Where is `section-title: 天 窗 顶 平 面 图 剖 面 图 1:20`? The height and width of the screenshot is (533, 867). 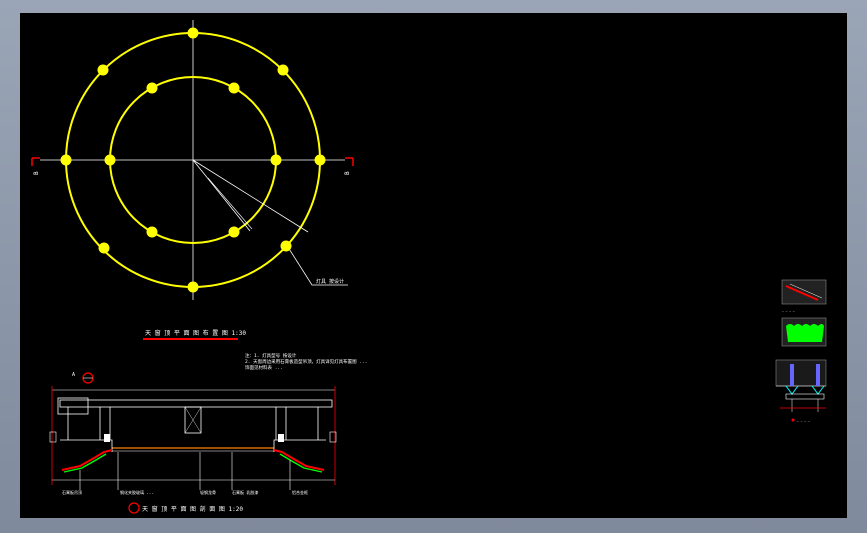
section-title: 天 窗 顶 平 面 图 剖 面 图 1:20 is located at coordinates (192, 509).